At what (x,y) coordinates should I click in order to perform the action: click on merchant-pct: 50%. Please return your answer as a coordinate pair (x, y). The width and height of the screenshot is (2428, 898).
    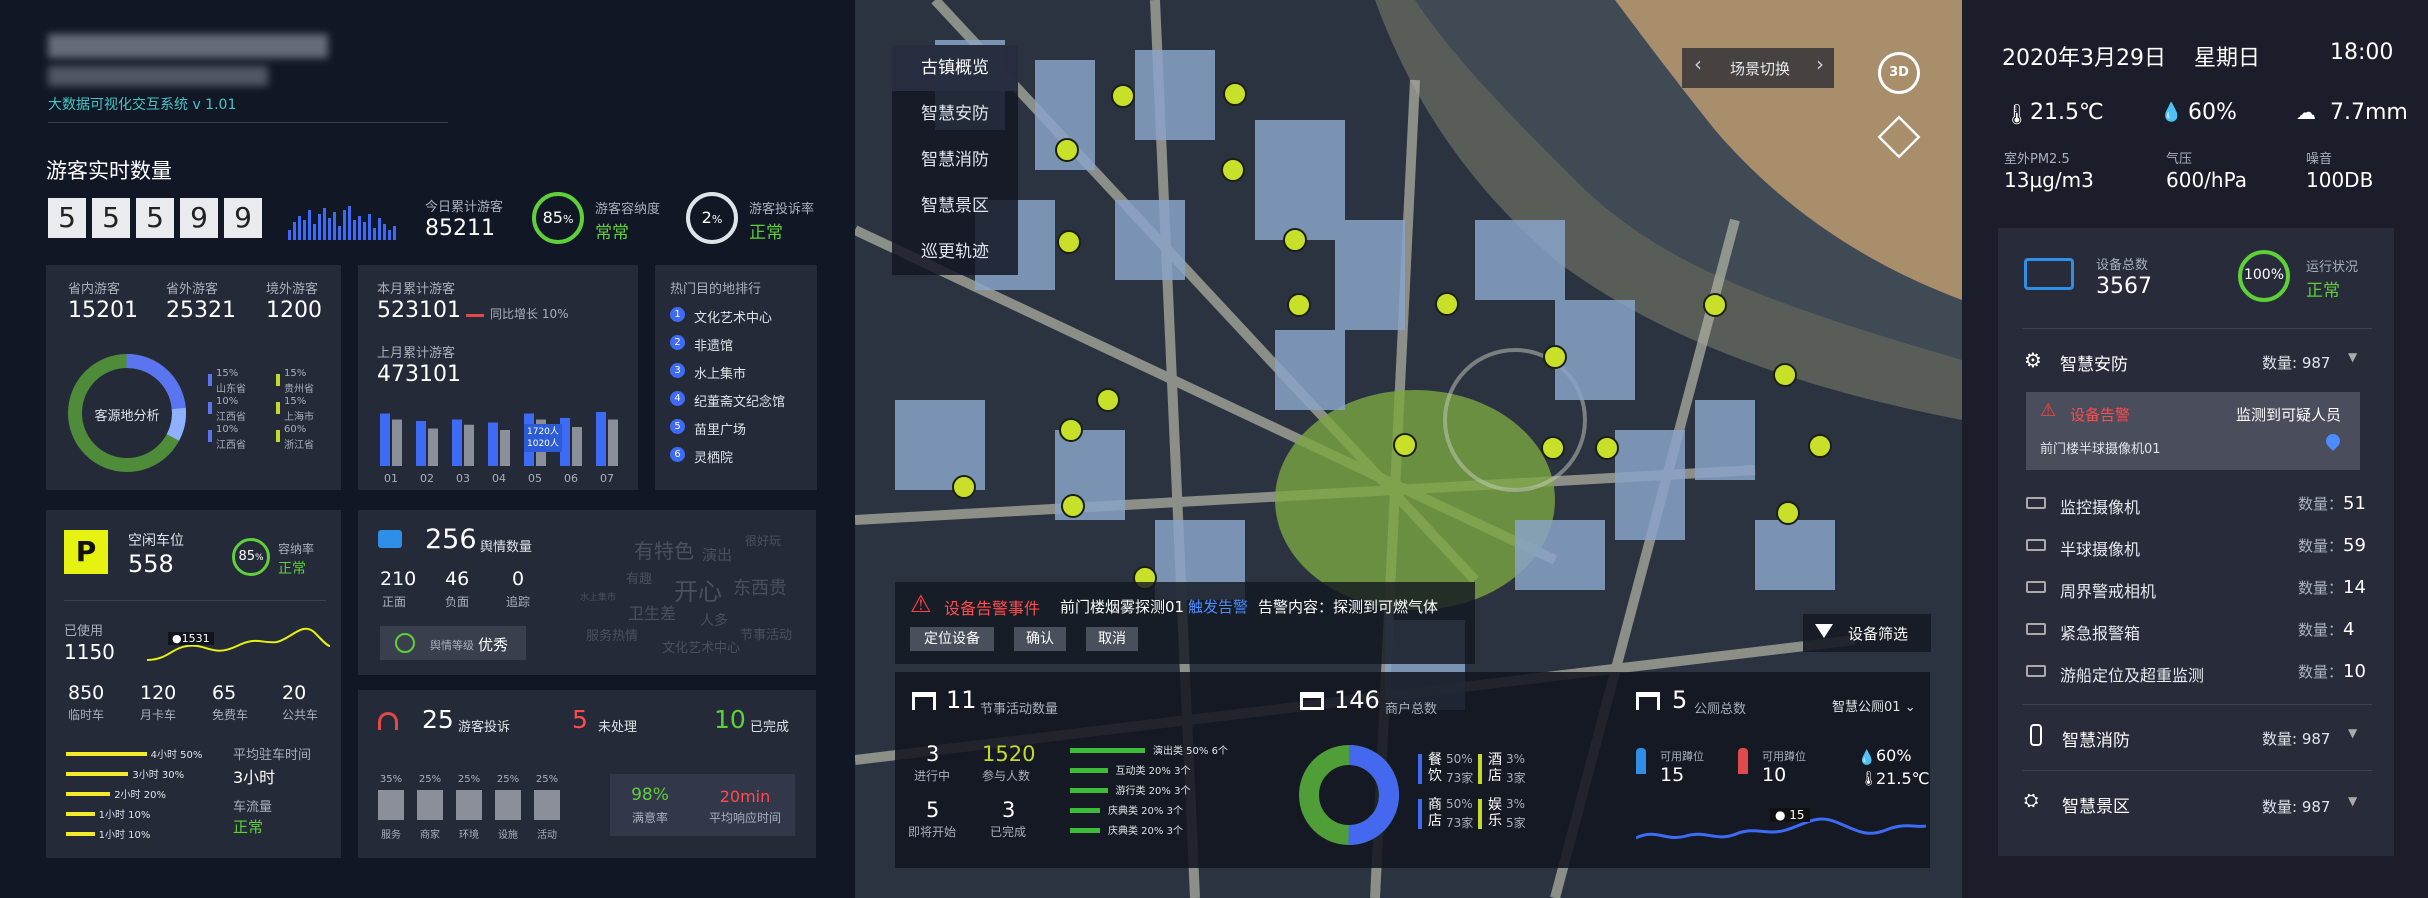
    Looking at the image, I should click on (1459, 804).